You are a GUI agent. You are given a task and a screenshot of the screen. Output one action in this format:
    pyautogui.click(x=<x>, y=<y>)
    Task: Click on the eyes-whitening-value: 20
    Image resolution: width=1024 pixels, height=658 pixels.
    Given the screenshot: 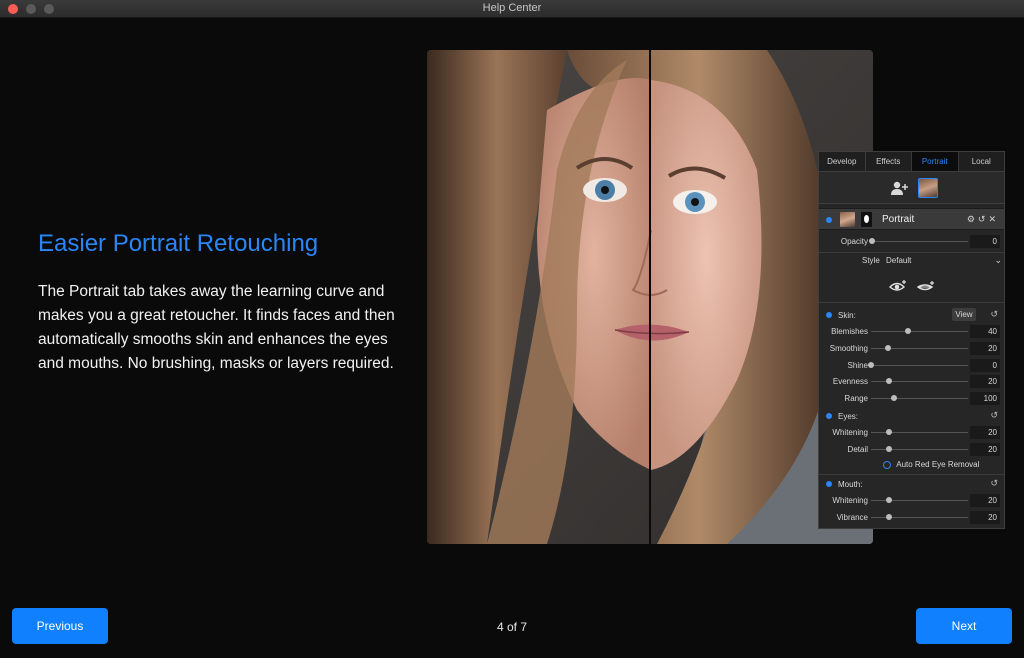 What is the action you would take?
    pyautogui.click(x=985, y=432)
    